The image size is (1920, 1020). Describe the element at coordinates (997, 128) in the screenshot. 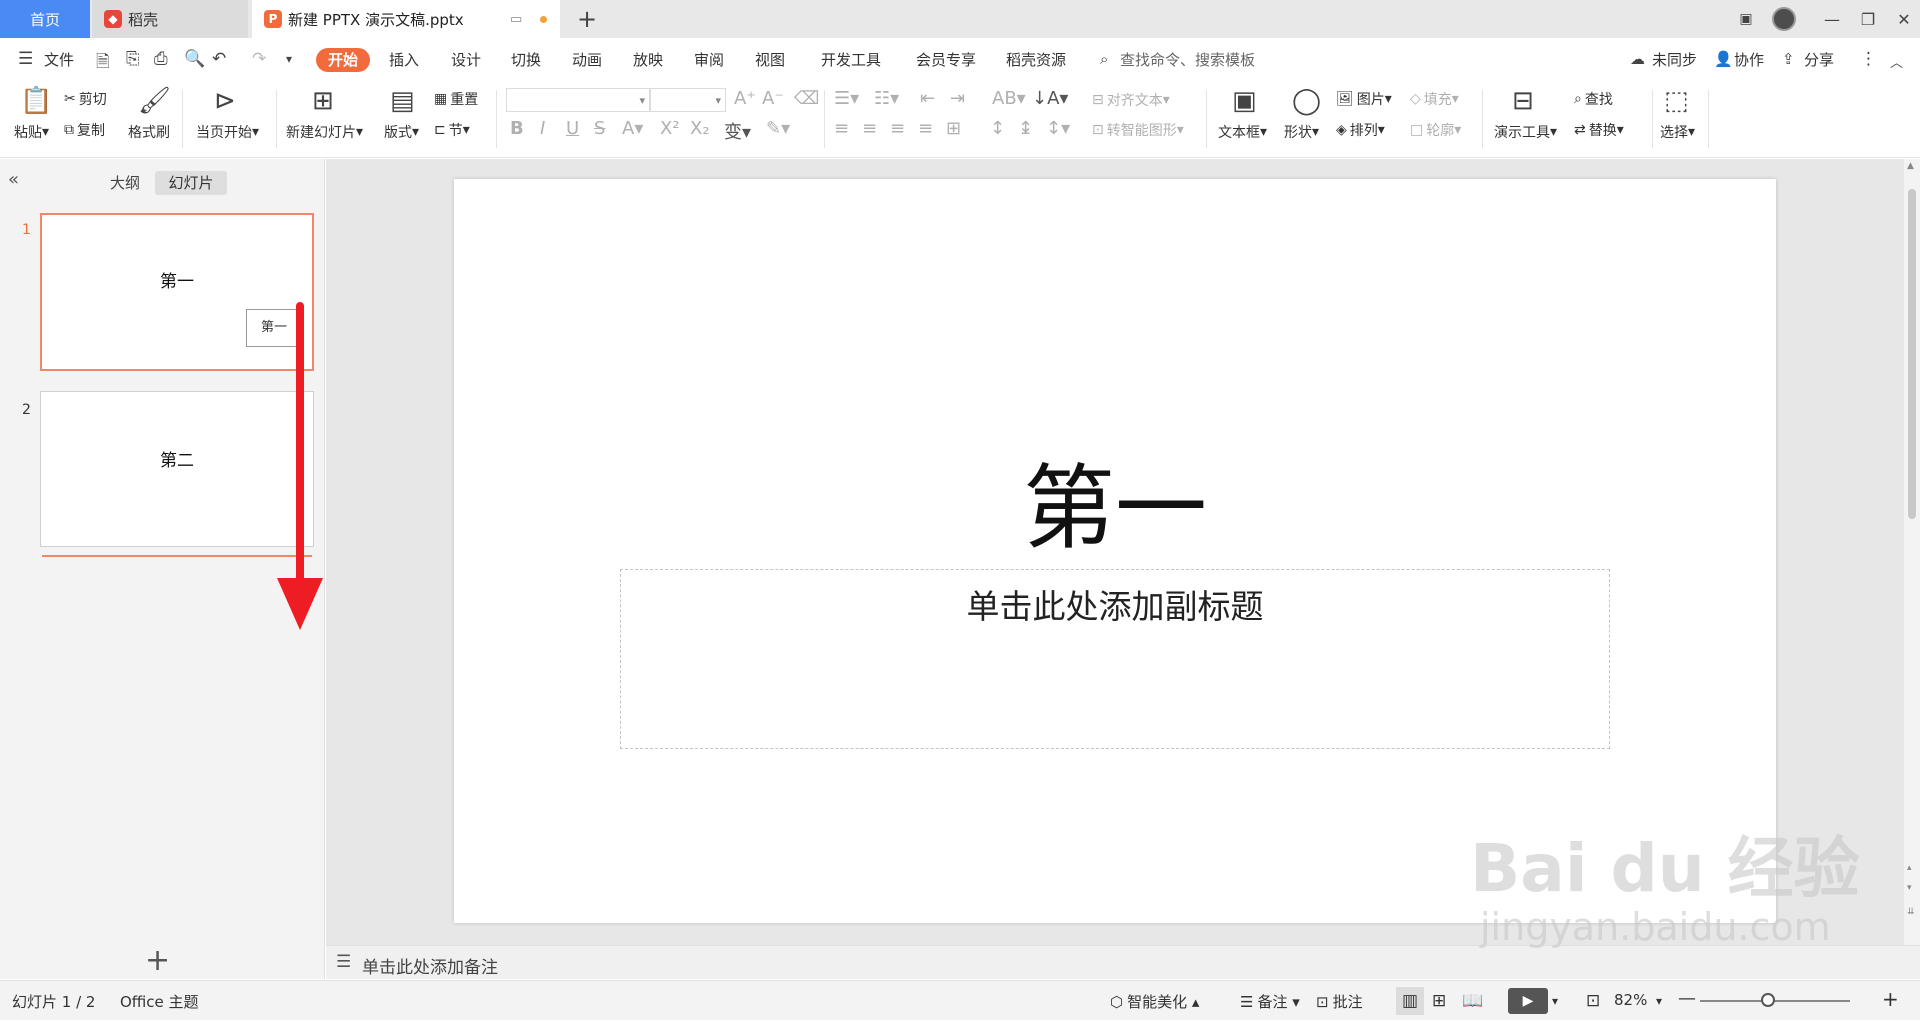

I see `line-spacing-icon: ↕` at that location.